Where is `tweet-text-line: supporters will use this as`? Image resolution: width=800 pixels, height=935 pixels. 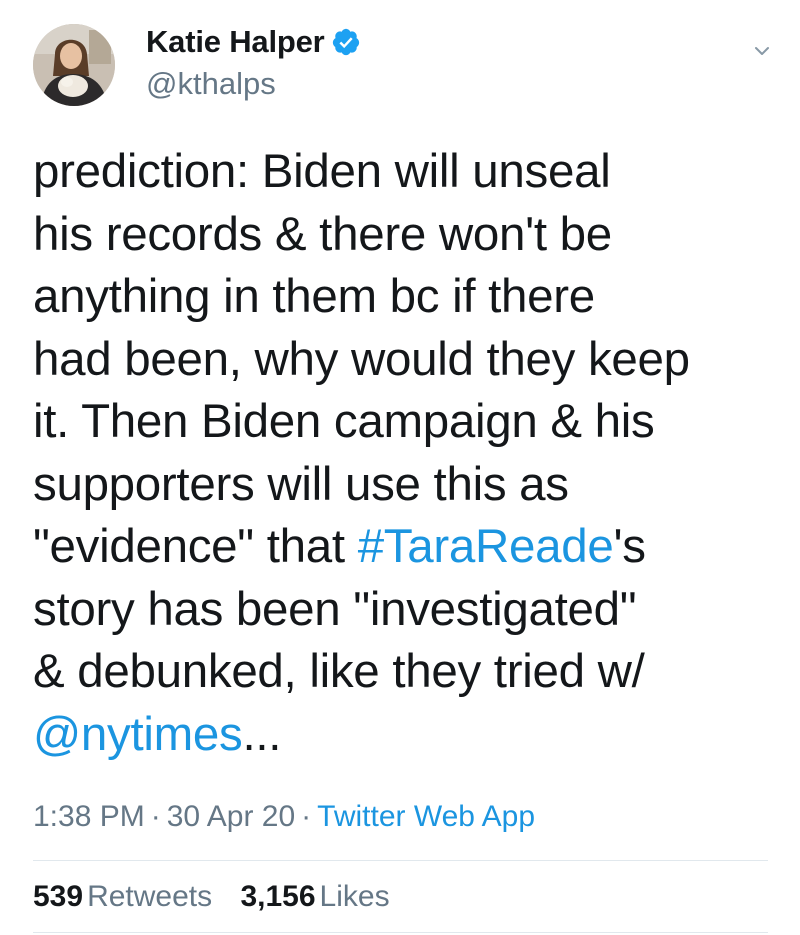 tweet-text-line: supporters will use this as is located at coordinates (403, 485).